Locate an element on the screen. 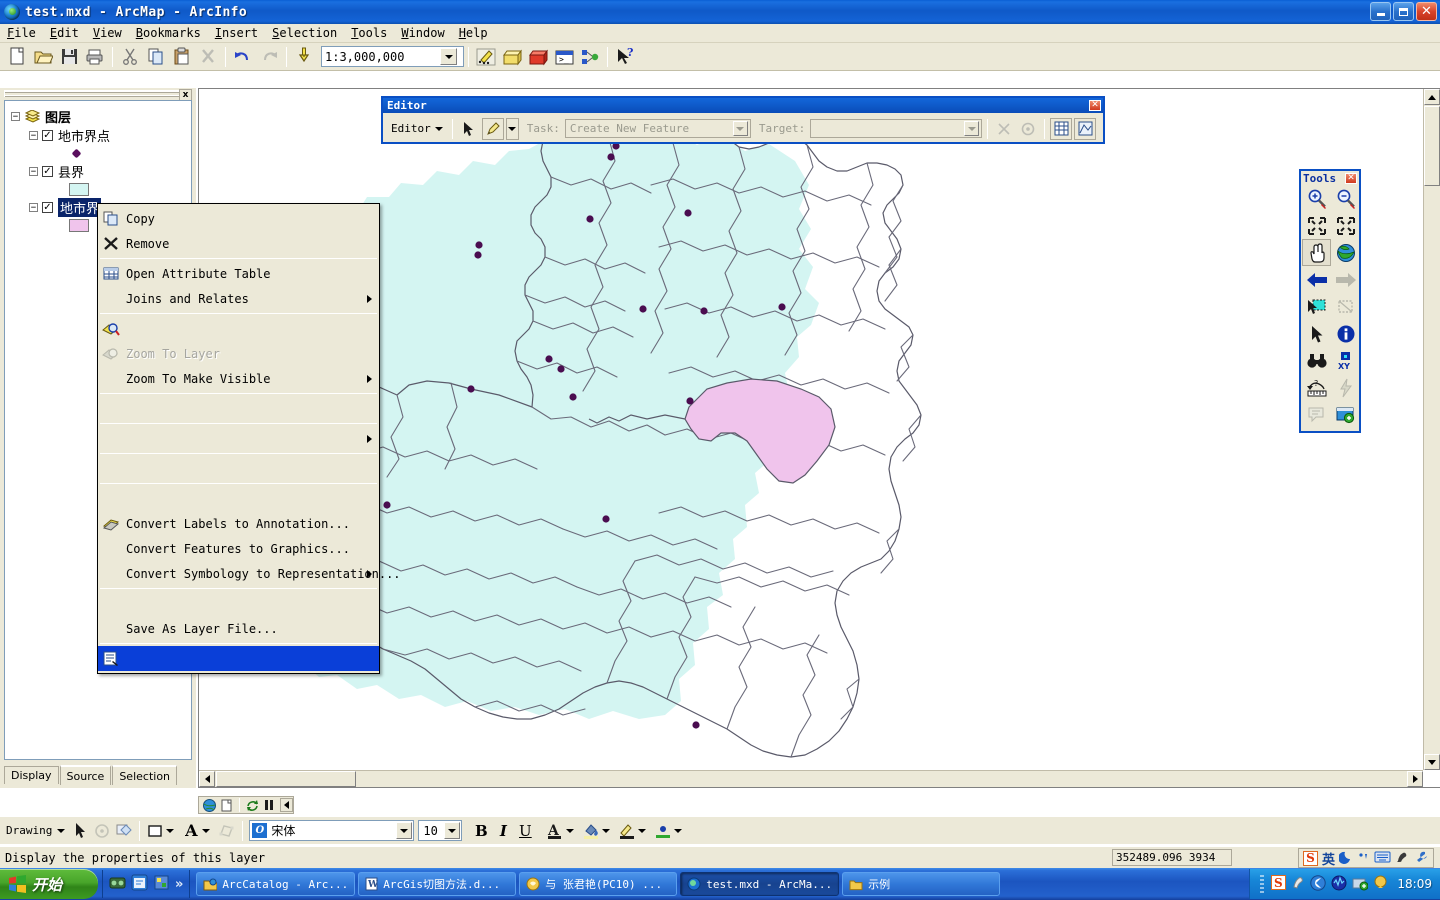  tray-update-icon is located at coordinates (1360, 884).